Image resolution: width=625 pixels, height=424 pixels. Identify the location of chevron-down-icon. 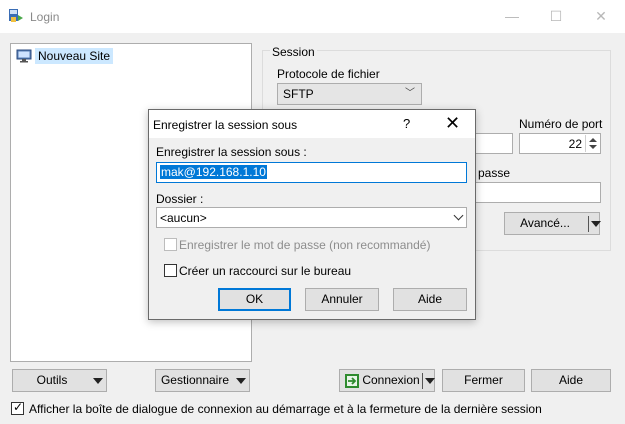
(458, 215).